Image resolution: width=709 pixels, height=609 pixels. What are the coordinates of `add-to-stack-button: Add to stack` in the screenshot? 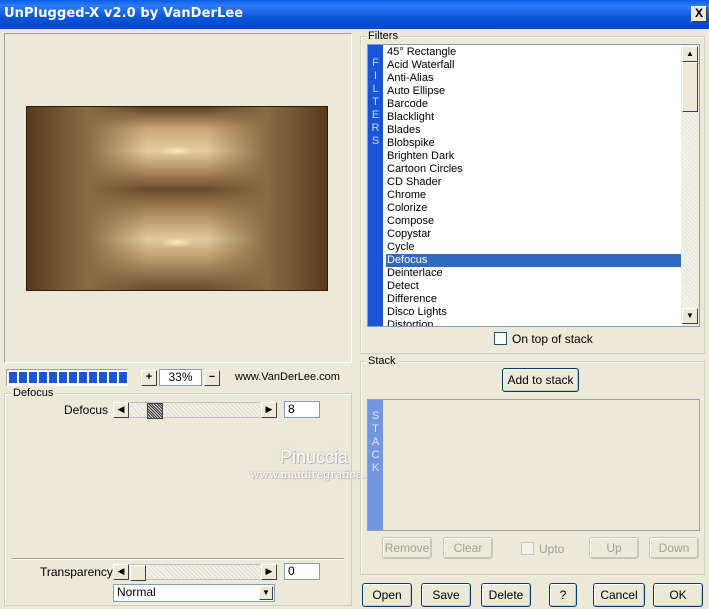 It's located at (540, 380).